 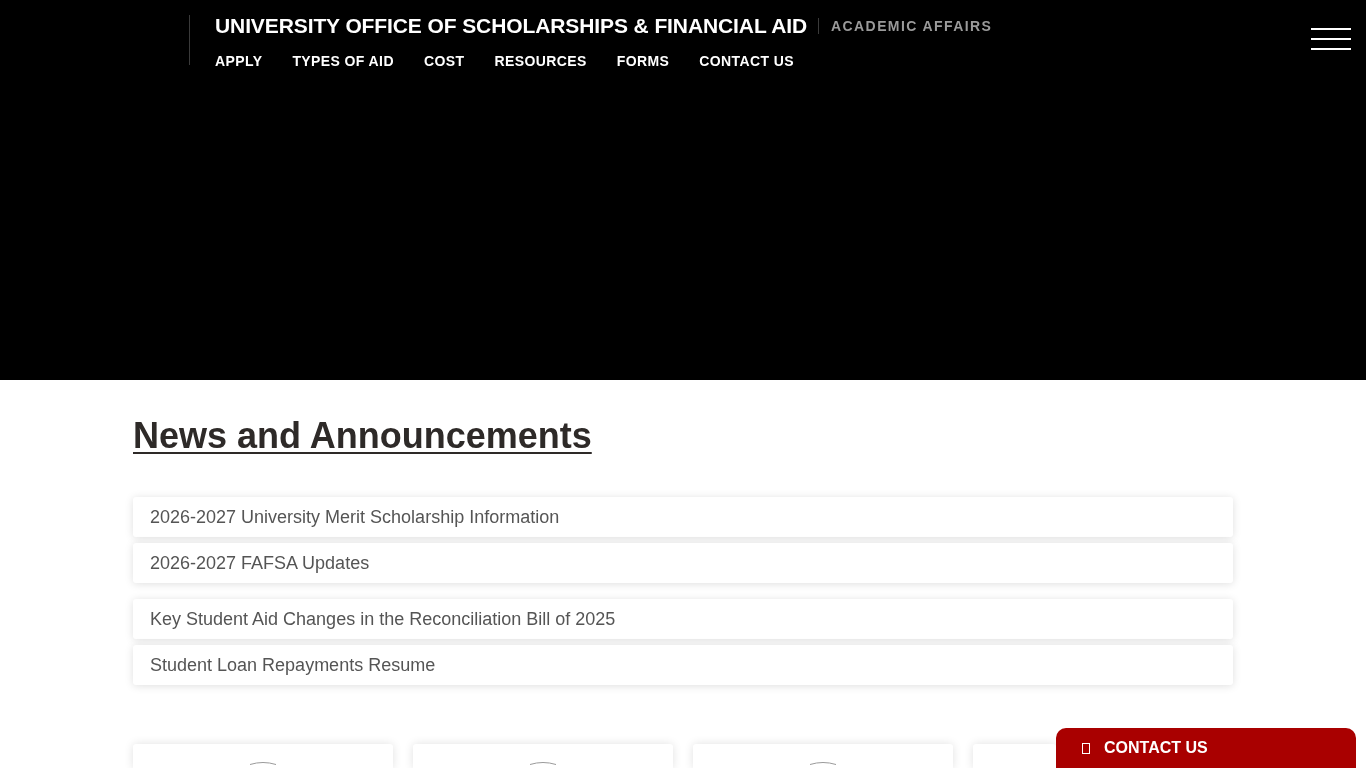 I want to click on news-item: Student Loan Repayments Resume, so click(x=683, y=665).